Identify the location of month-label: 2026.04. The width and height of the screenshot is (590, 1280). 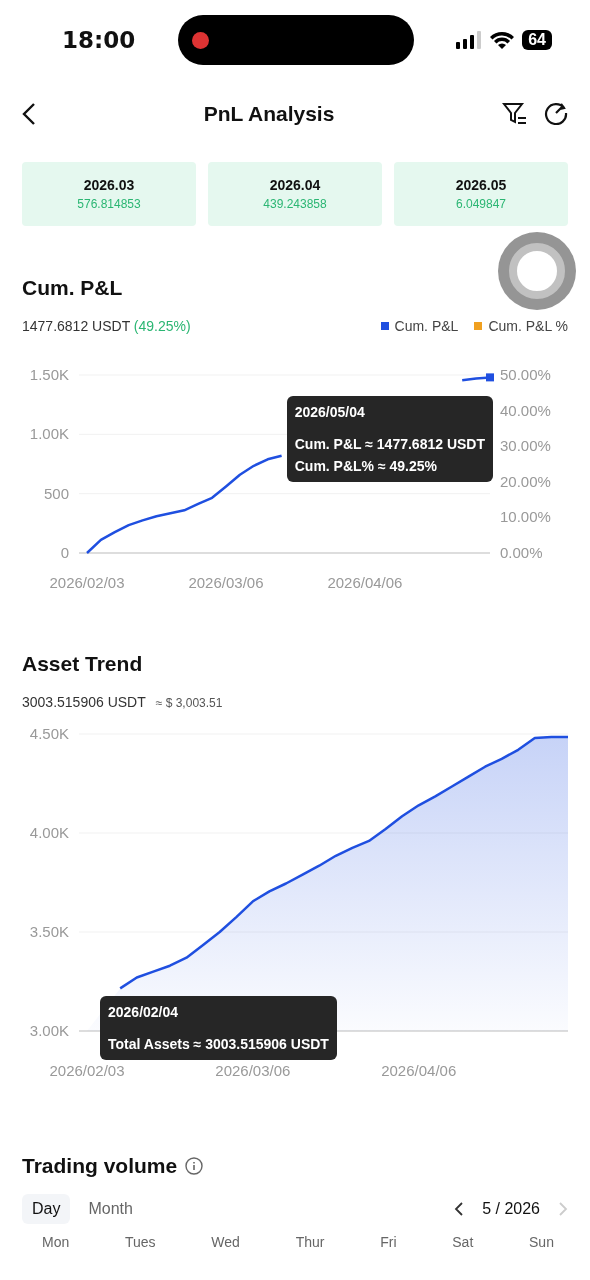
(295, 185).